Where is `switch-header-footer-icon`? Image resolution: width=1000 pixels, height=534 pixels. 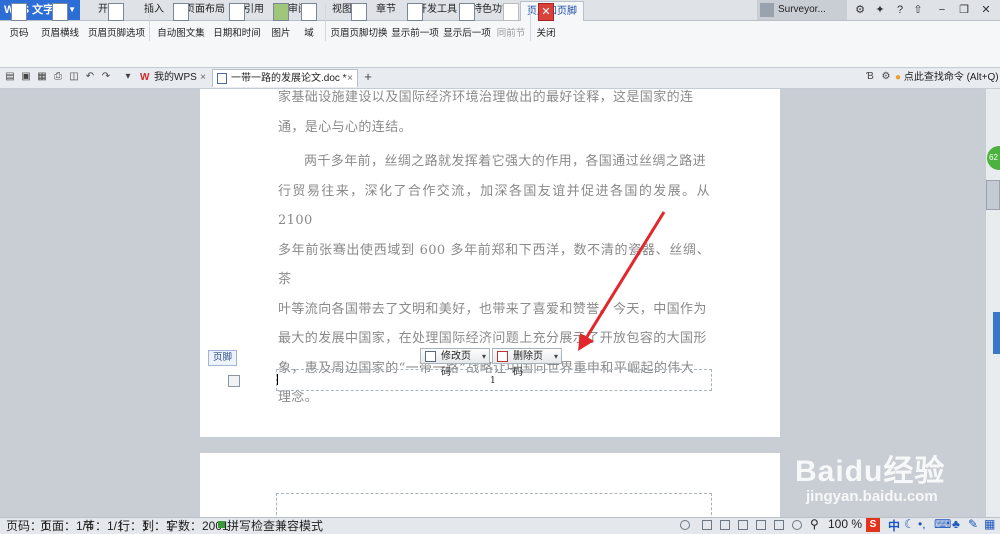
switch-header-footer-icon is located at coordinates (359, 12).